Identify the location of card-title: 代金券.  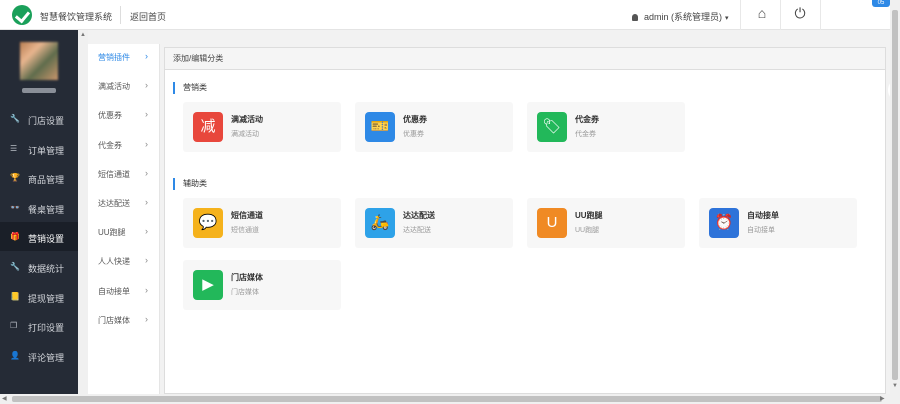
(587, 119).